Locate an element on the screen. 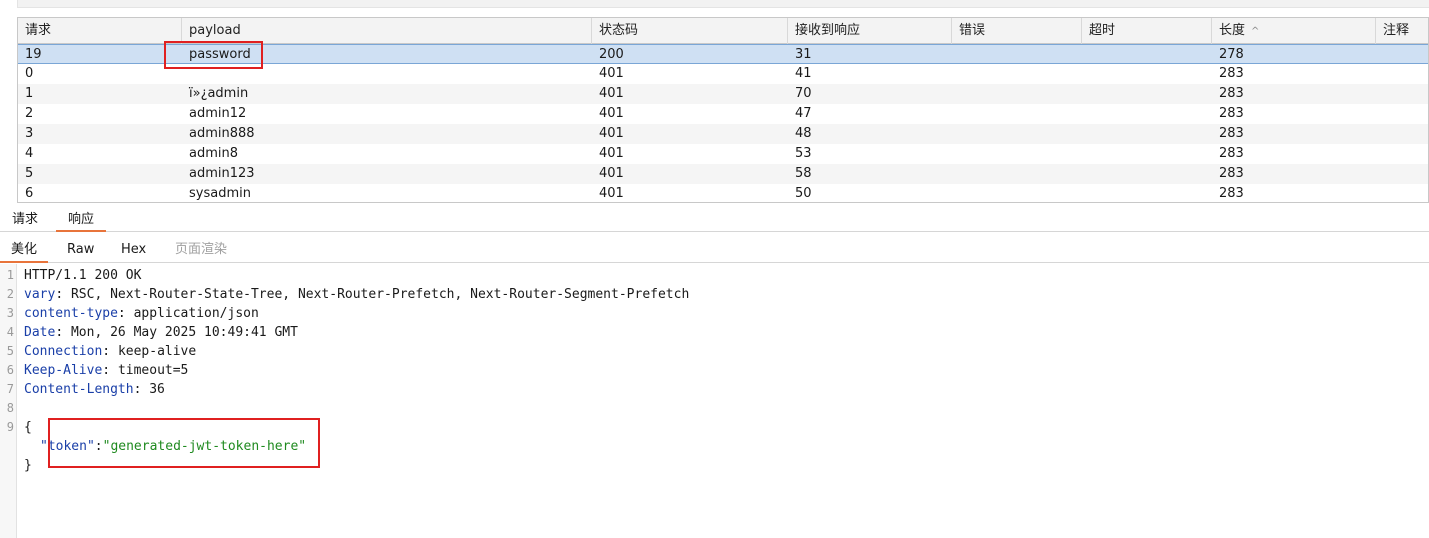 The image size is (1429, 538). header-name: Keep-Alive is located at coordinates (63, 370).